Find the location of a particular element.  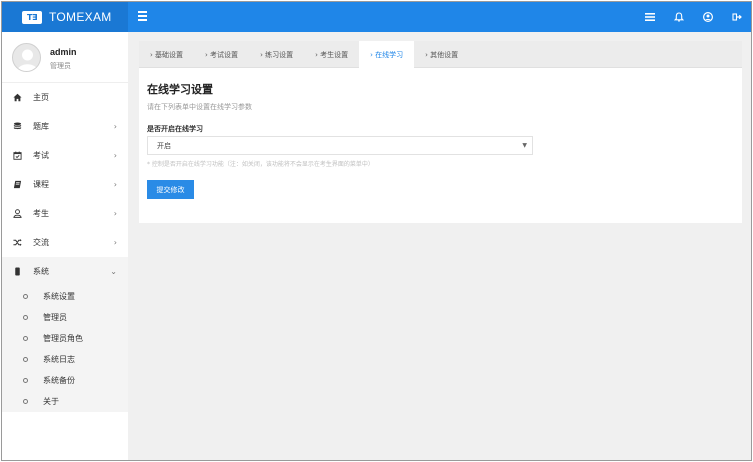

tab-basic-settings: › 基础设置 is located at coordinates (166, 54).